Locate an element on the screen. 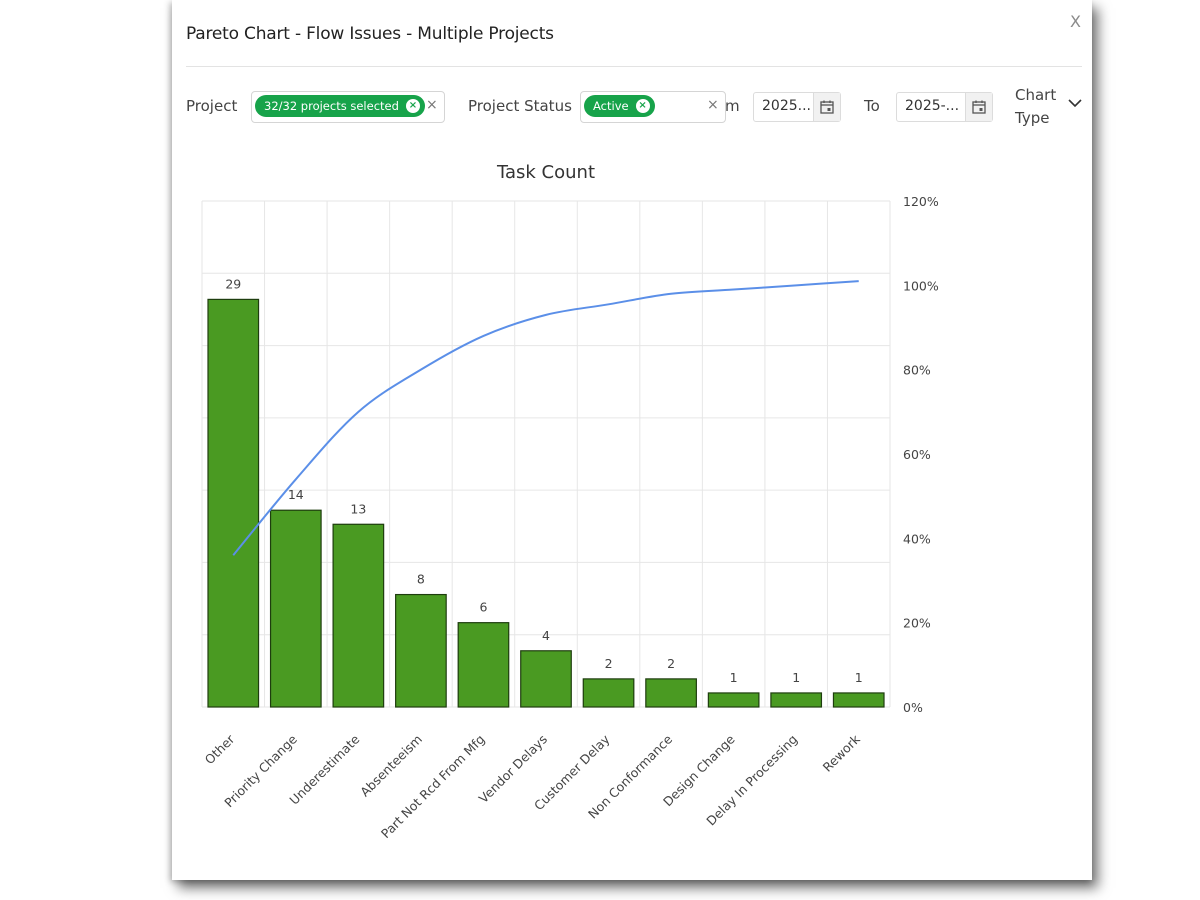  bar-data-label: 29 is located at coordinates (233, 283).